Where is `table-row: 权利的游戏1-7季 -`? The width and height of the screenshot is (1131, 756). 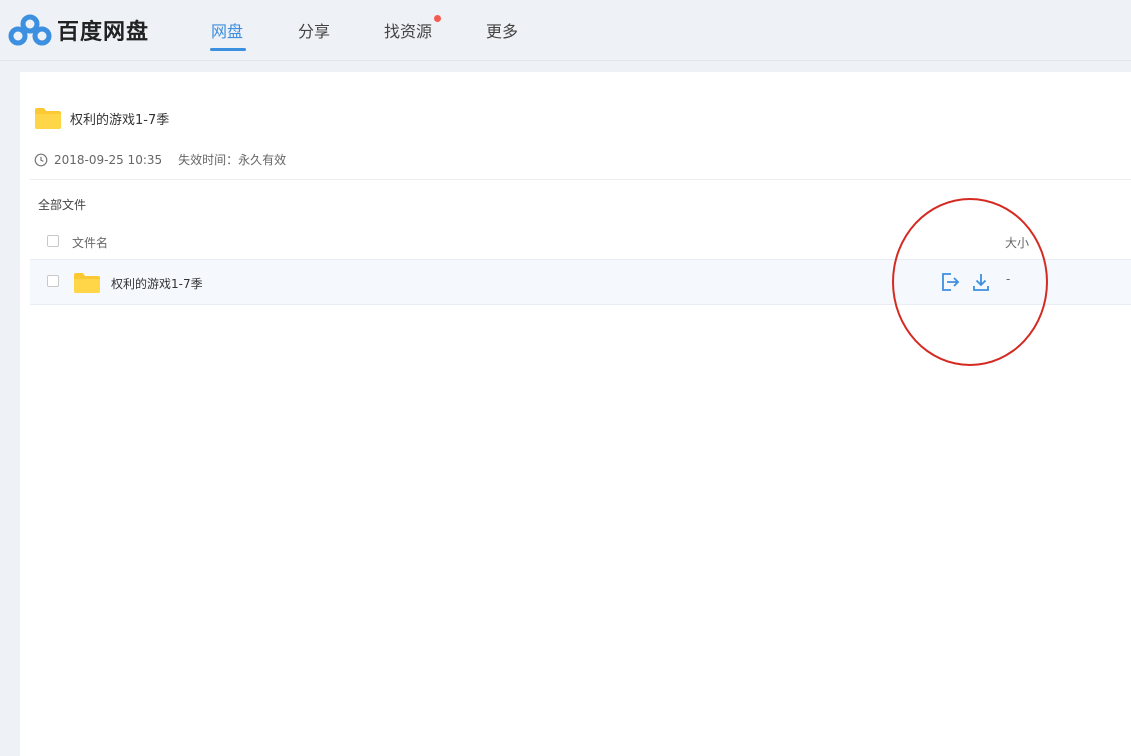 table-row: 权利的游戏1-7季 - is located at coordinates (580, 282).